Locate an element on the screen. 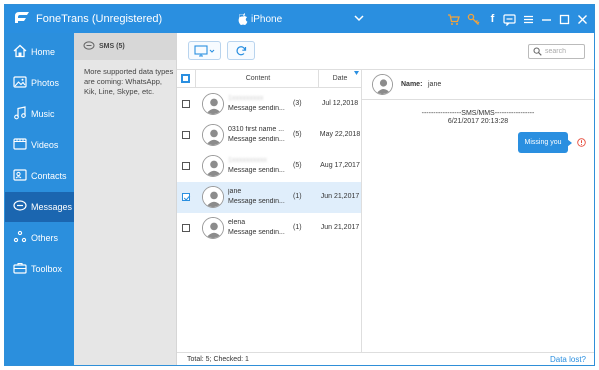  refresh-icon is located at coordinates (241, 51).